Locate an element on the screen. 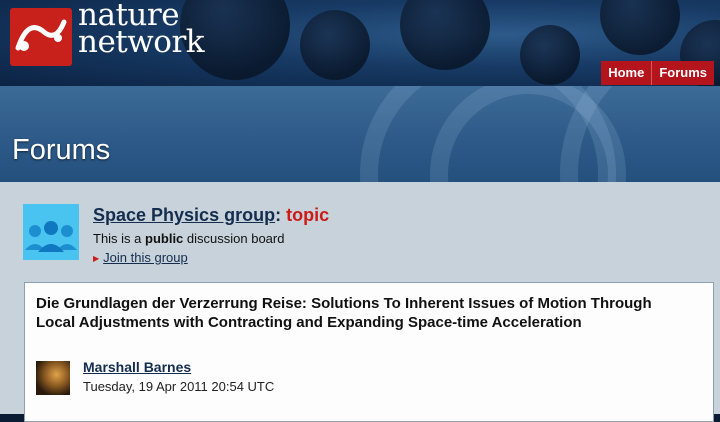  group-description: This is a public discussion board is located at coordinates (188, 238).